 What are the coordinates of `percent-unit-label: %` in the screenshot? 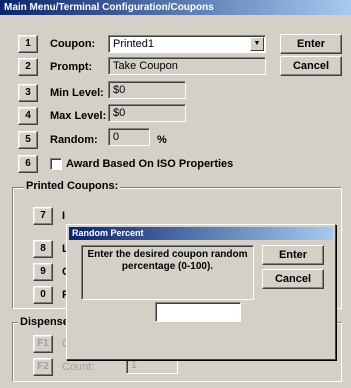 It's located at (162, 140).